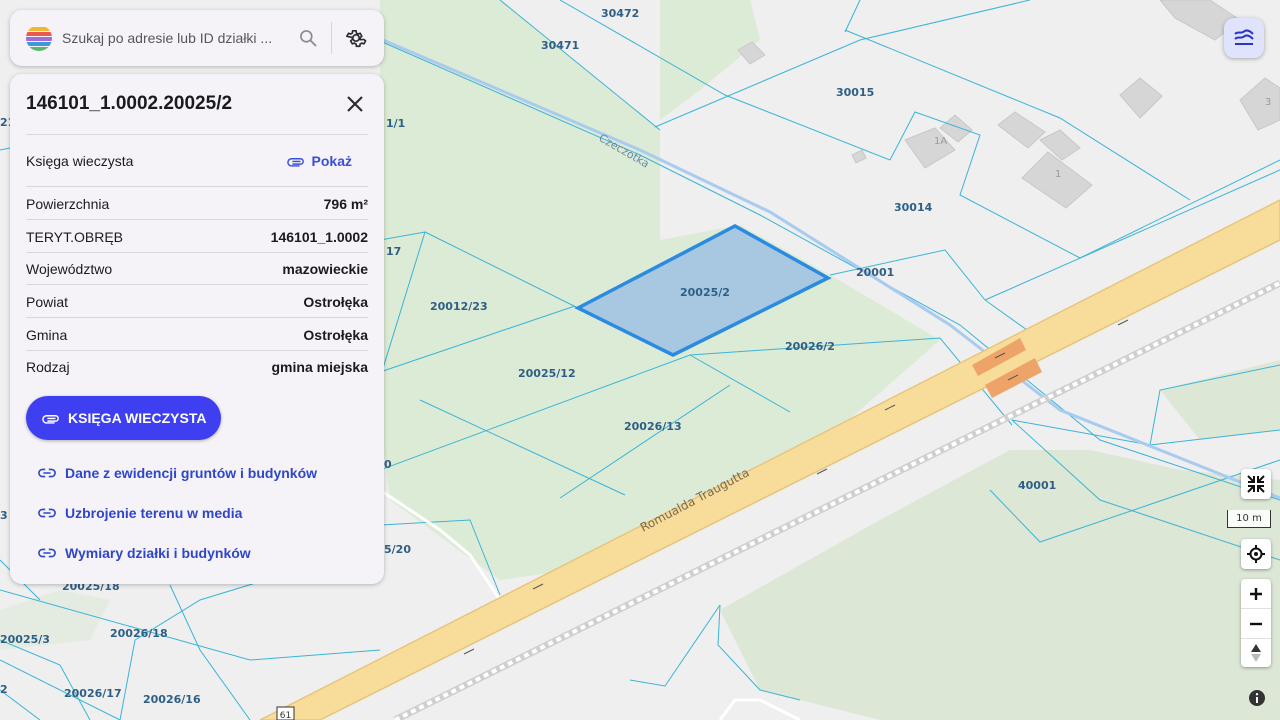 The width and height of the screenshot is (1280, 720). I want to click on plot-label: 20001, so click(875, 272).